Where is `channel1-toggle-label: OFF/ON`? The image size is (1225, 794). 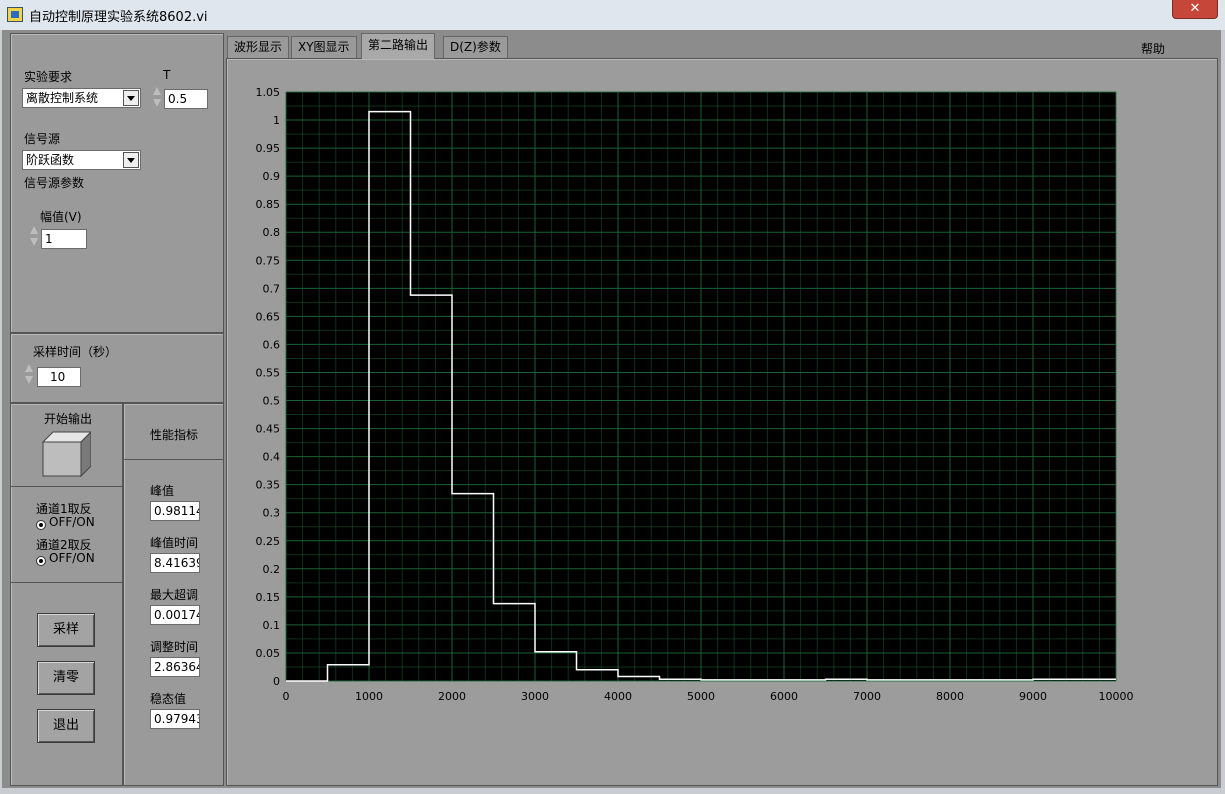
channel1-toggle-label: OFF/ON is located at coordinates (72, 522).